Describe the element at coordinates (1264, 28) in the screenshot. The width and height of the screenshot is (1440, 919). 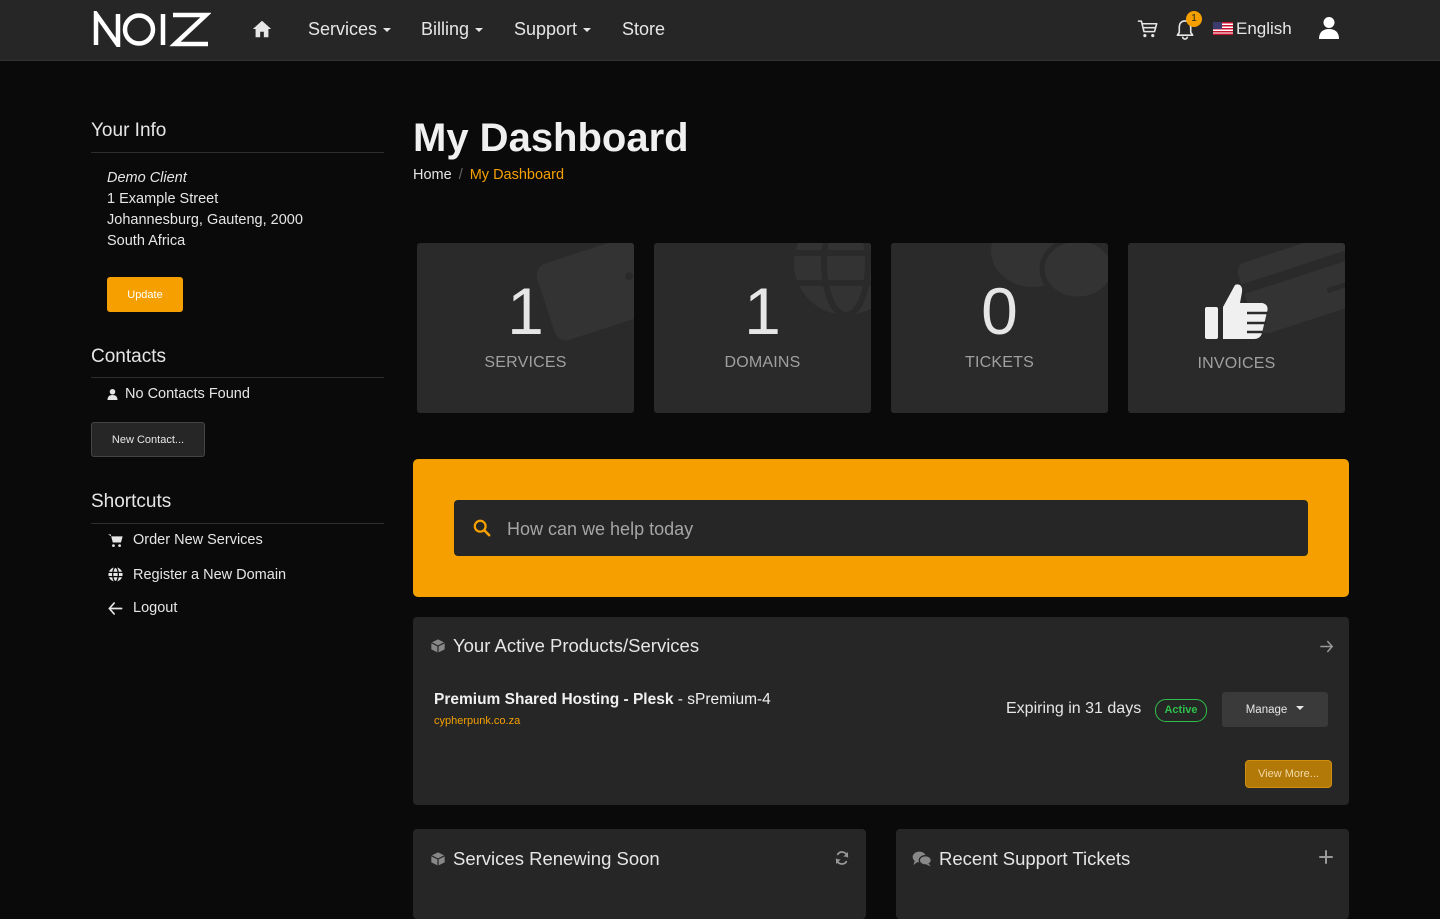
I see `language-label: English` at that location.